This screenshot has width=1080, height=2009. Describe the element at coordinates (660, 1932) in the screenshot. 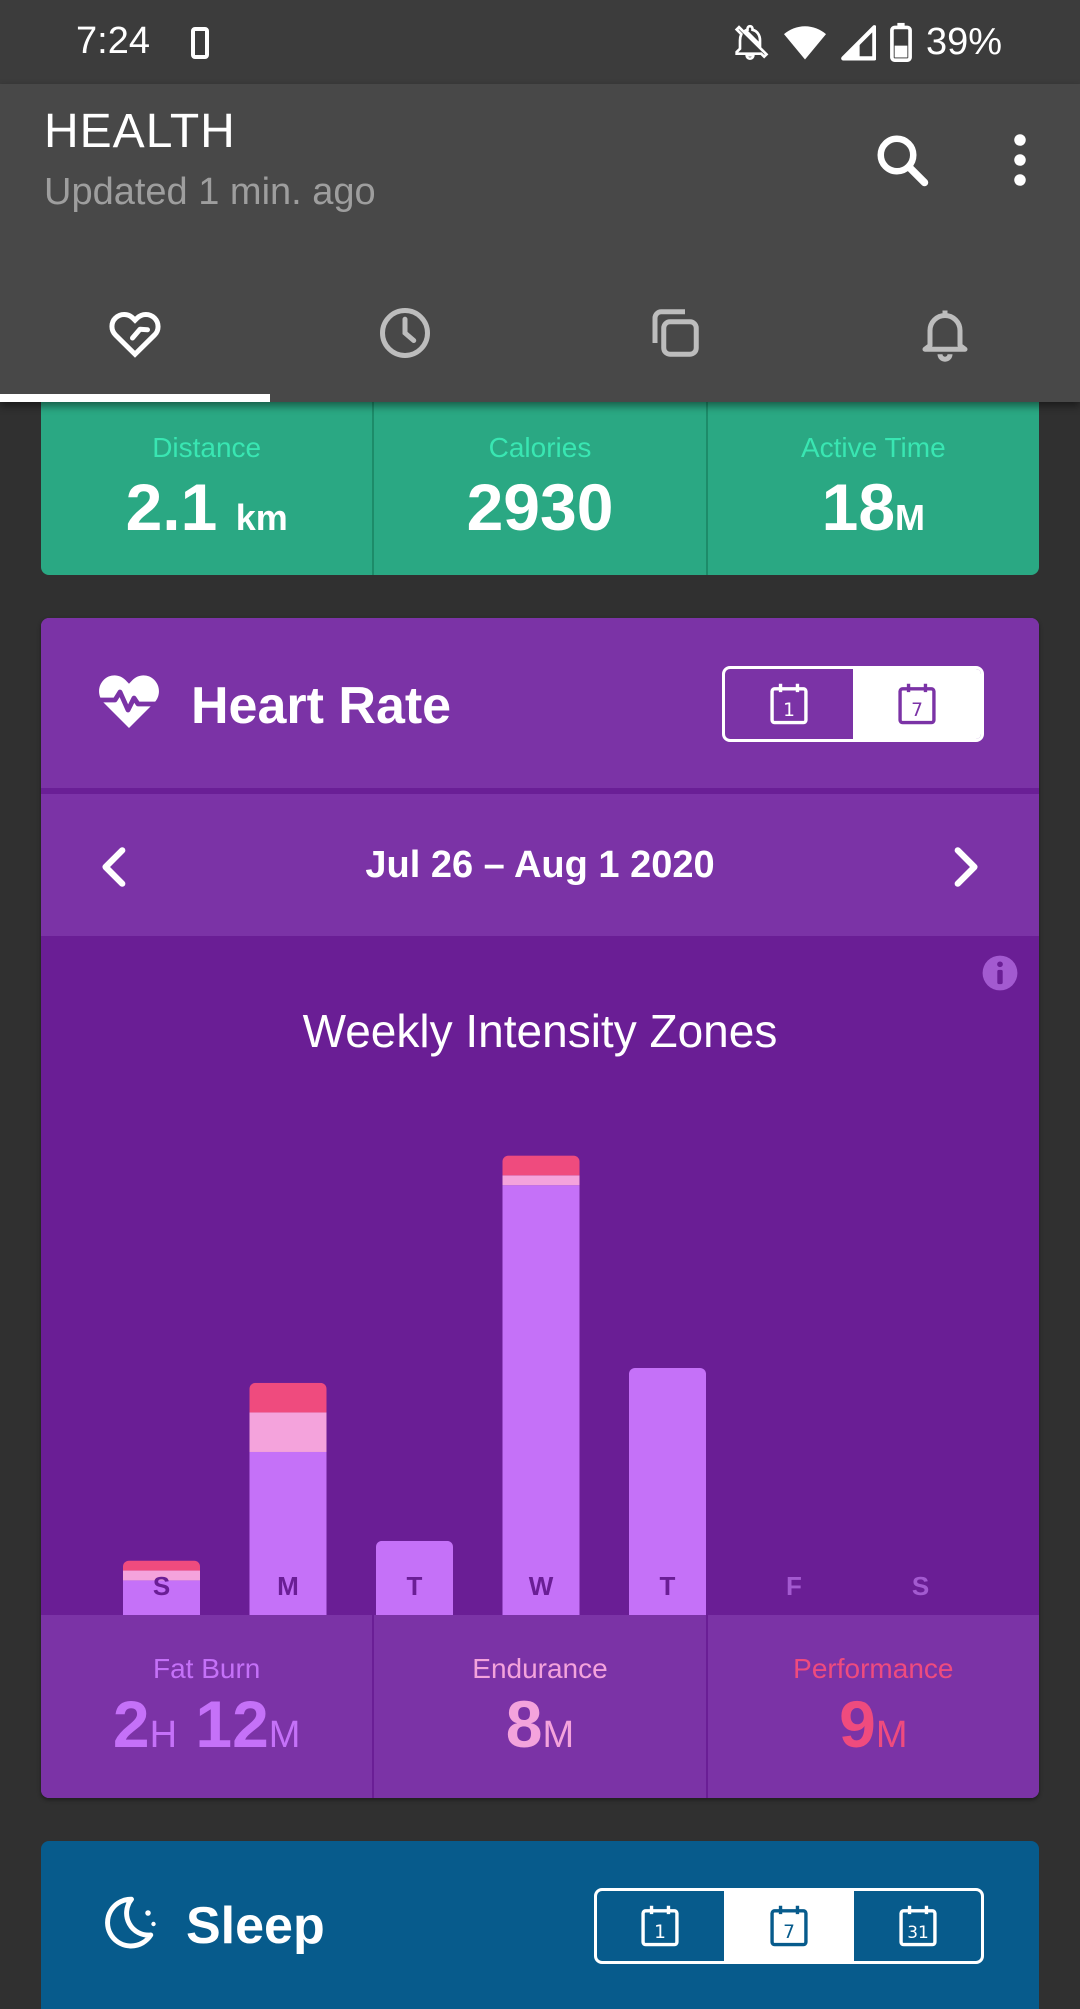

I see `sleep-range-day-label: 1` at that location.